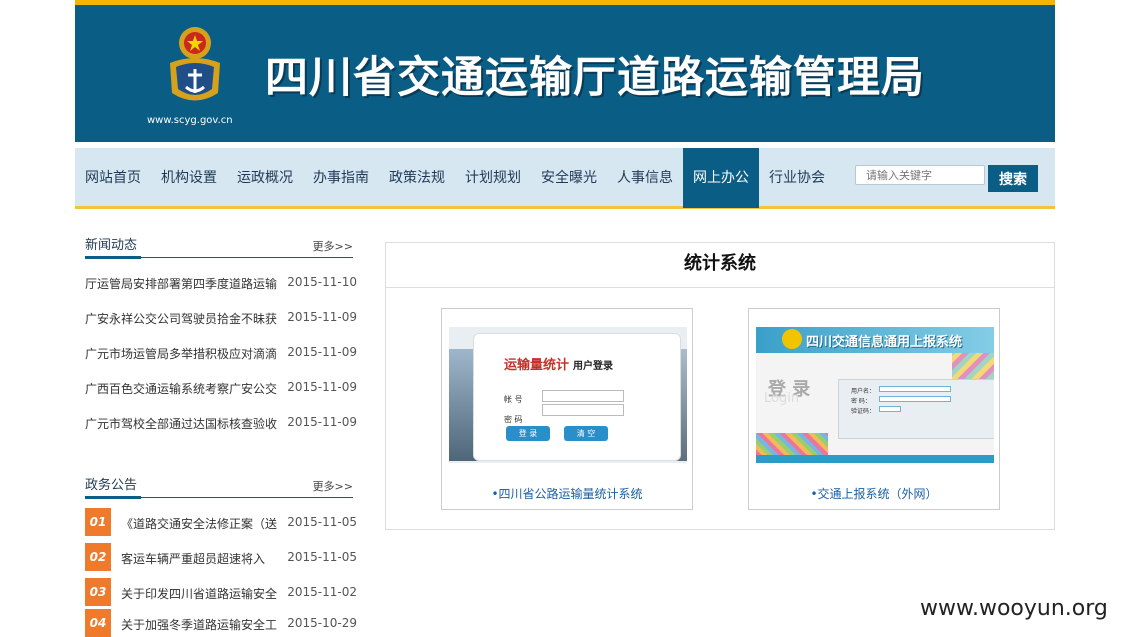 The height and width of the screenshot is (637, 1127). I want to click on nav-item-online-office: 网上办公, so click(721, 178).